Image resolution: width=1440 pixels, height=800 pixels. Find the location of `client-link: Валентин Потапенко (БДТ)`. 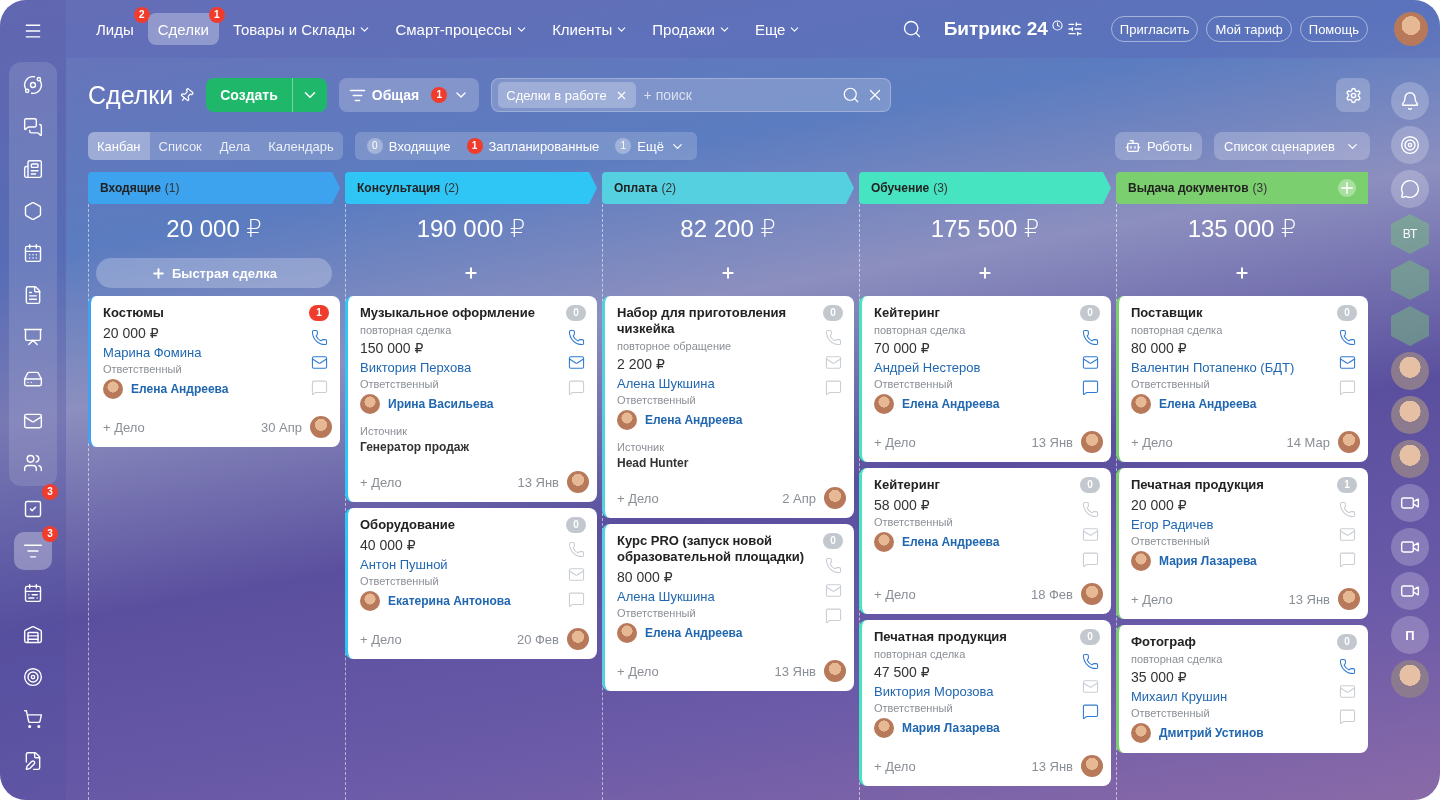

client-link: Валентин Потапенко (БДТ) is located at coordinates (1229, 367).